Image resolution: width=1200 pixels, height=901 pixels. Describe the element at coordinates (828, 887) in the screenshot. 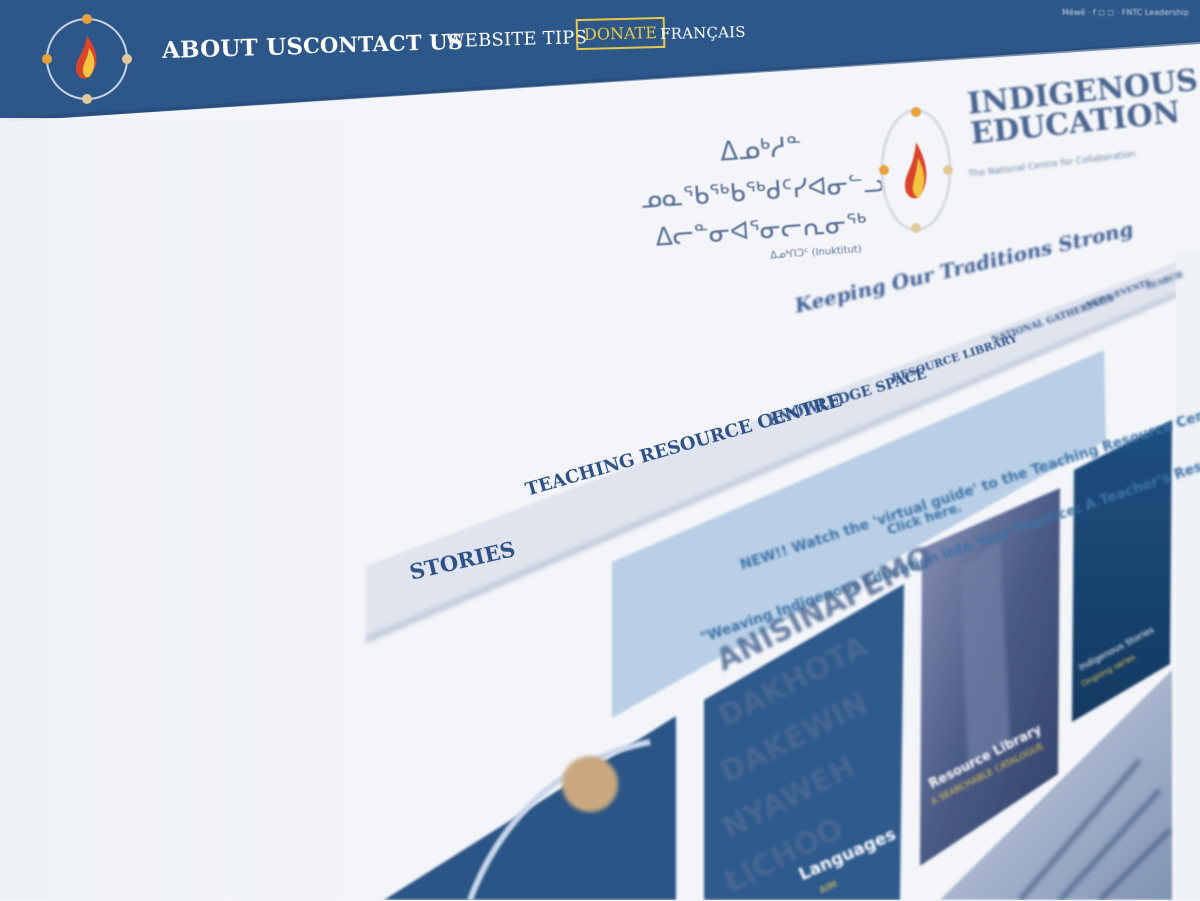

I see `languages-tile-subtitle: AIM` at that location.